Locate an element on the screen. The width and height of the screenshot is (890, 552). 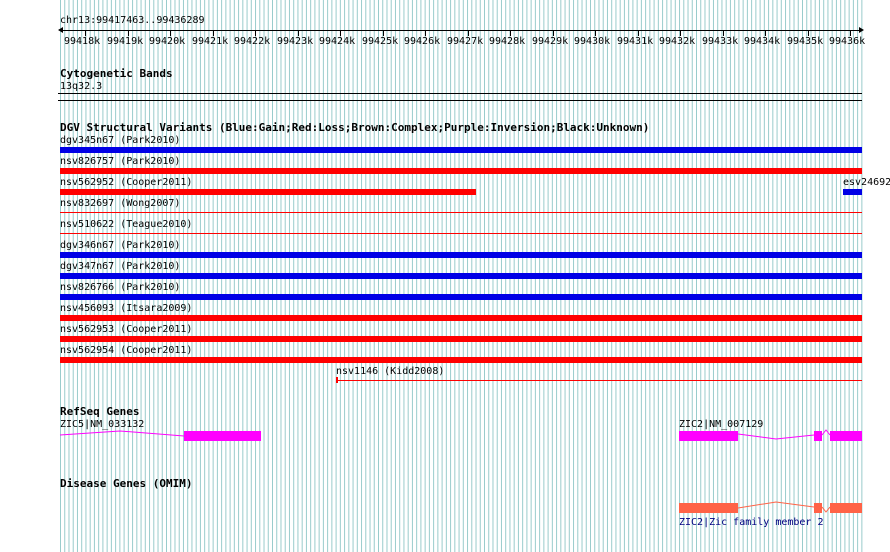
variant-label: nsv456093 (Itsara2009) is located at coordinates (126, 308).